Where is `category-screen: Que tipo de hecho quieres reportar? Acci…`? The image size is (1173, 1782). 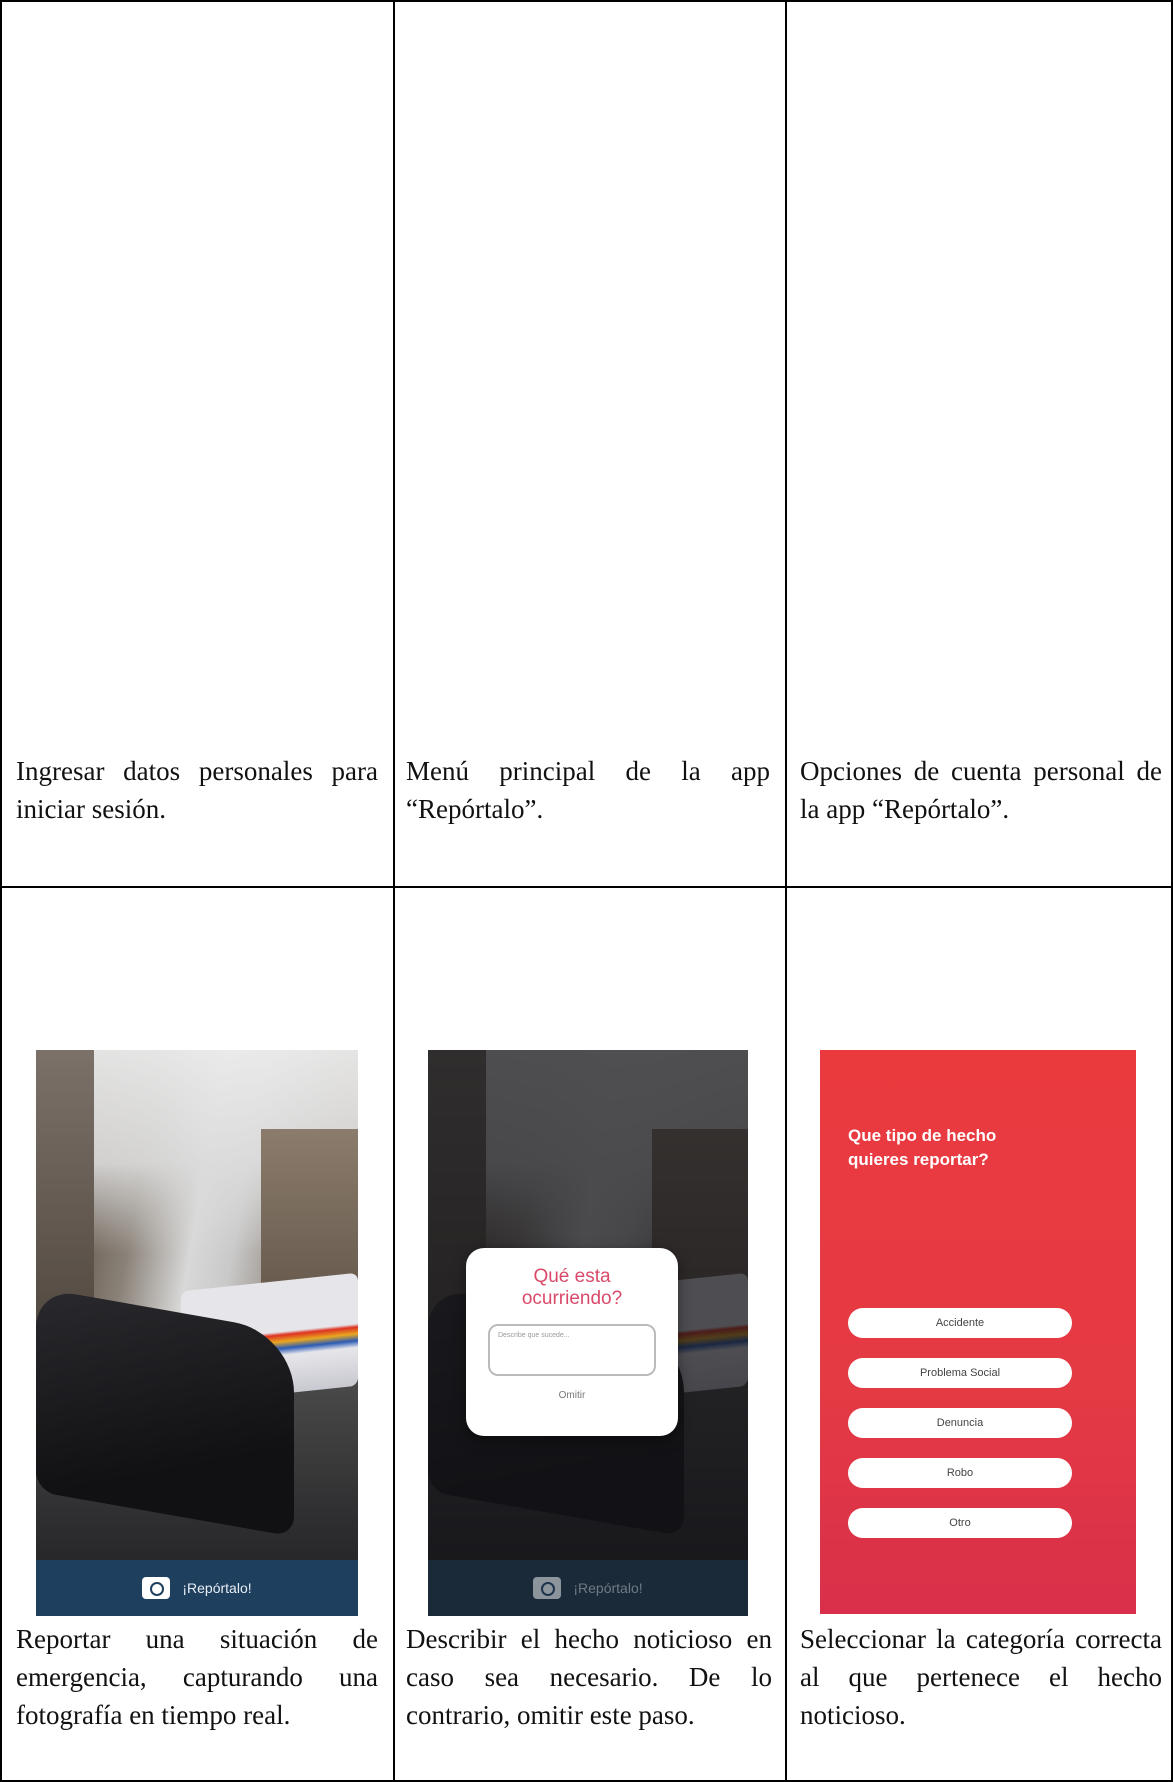 category-screen: Que tipo de hecho quieres reportar? Acci… is located at coordinates (978, 1332).